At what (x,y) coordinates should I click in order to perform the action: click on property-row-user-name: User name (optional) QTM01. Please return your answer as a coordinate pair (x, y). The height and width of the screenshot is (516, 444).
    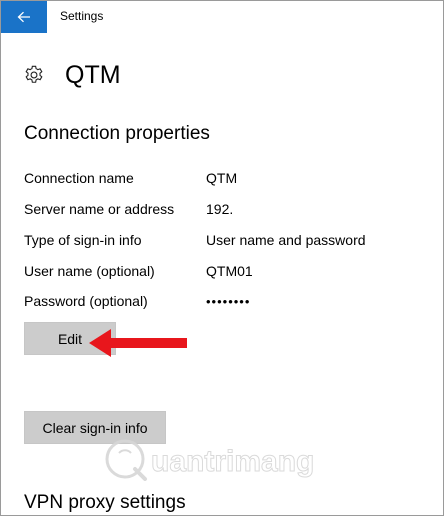
    Looking at the image, I should click on (224, 273).